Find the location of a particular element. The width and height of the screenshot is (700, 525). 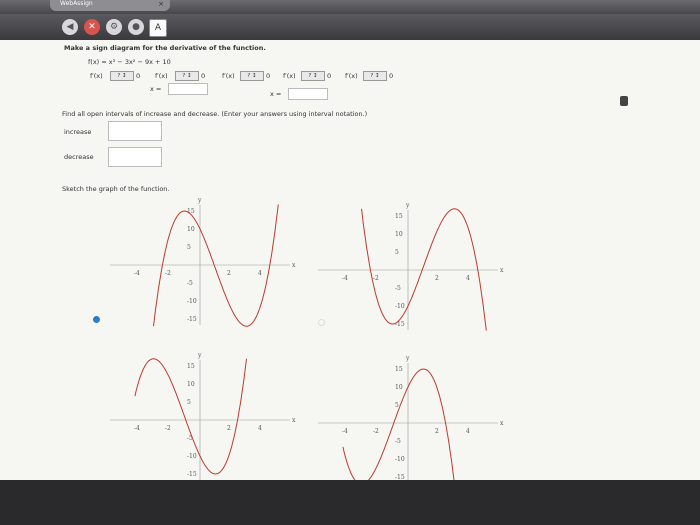

stop-icon: ✕ is located at coordinates (92, 27).